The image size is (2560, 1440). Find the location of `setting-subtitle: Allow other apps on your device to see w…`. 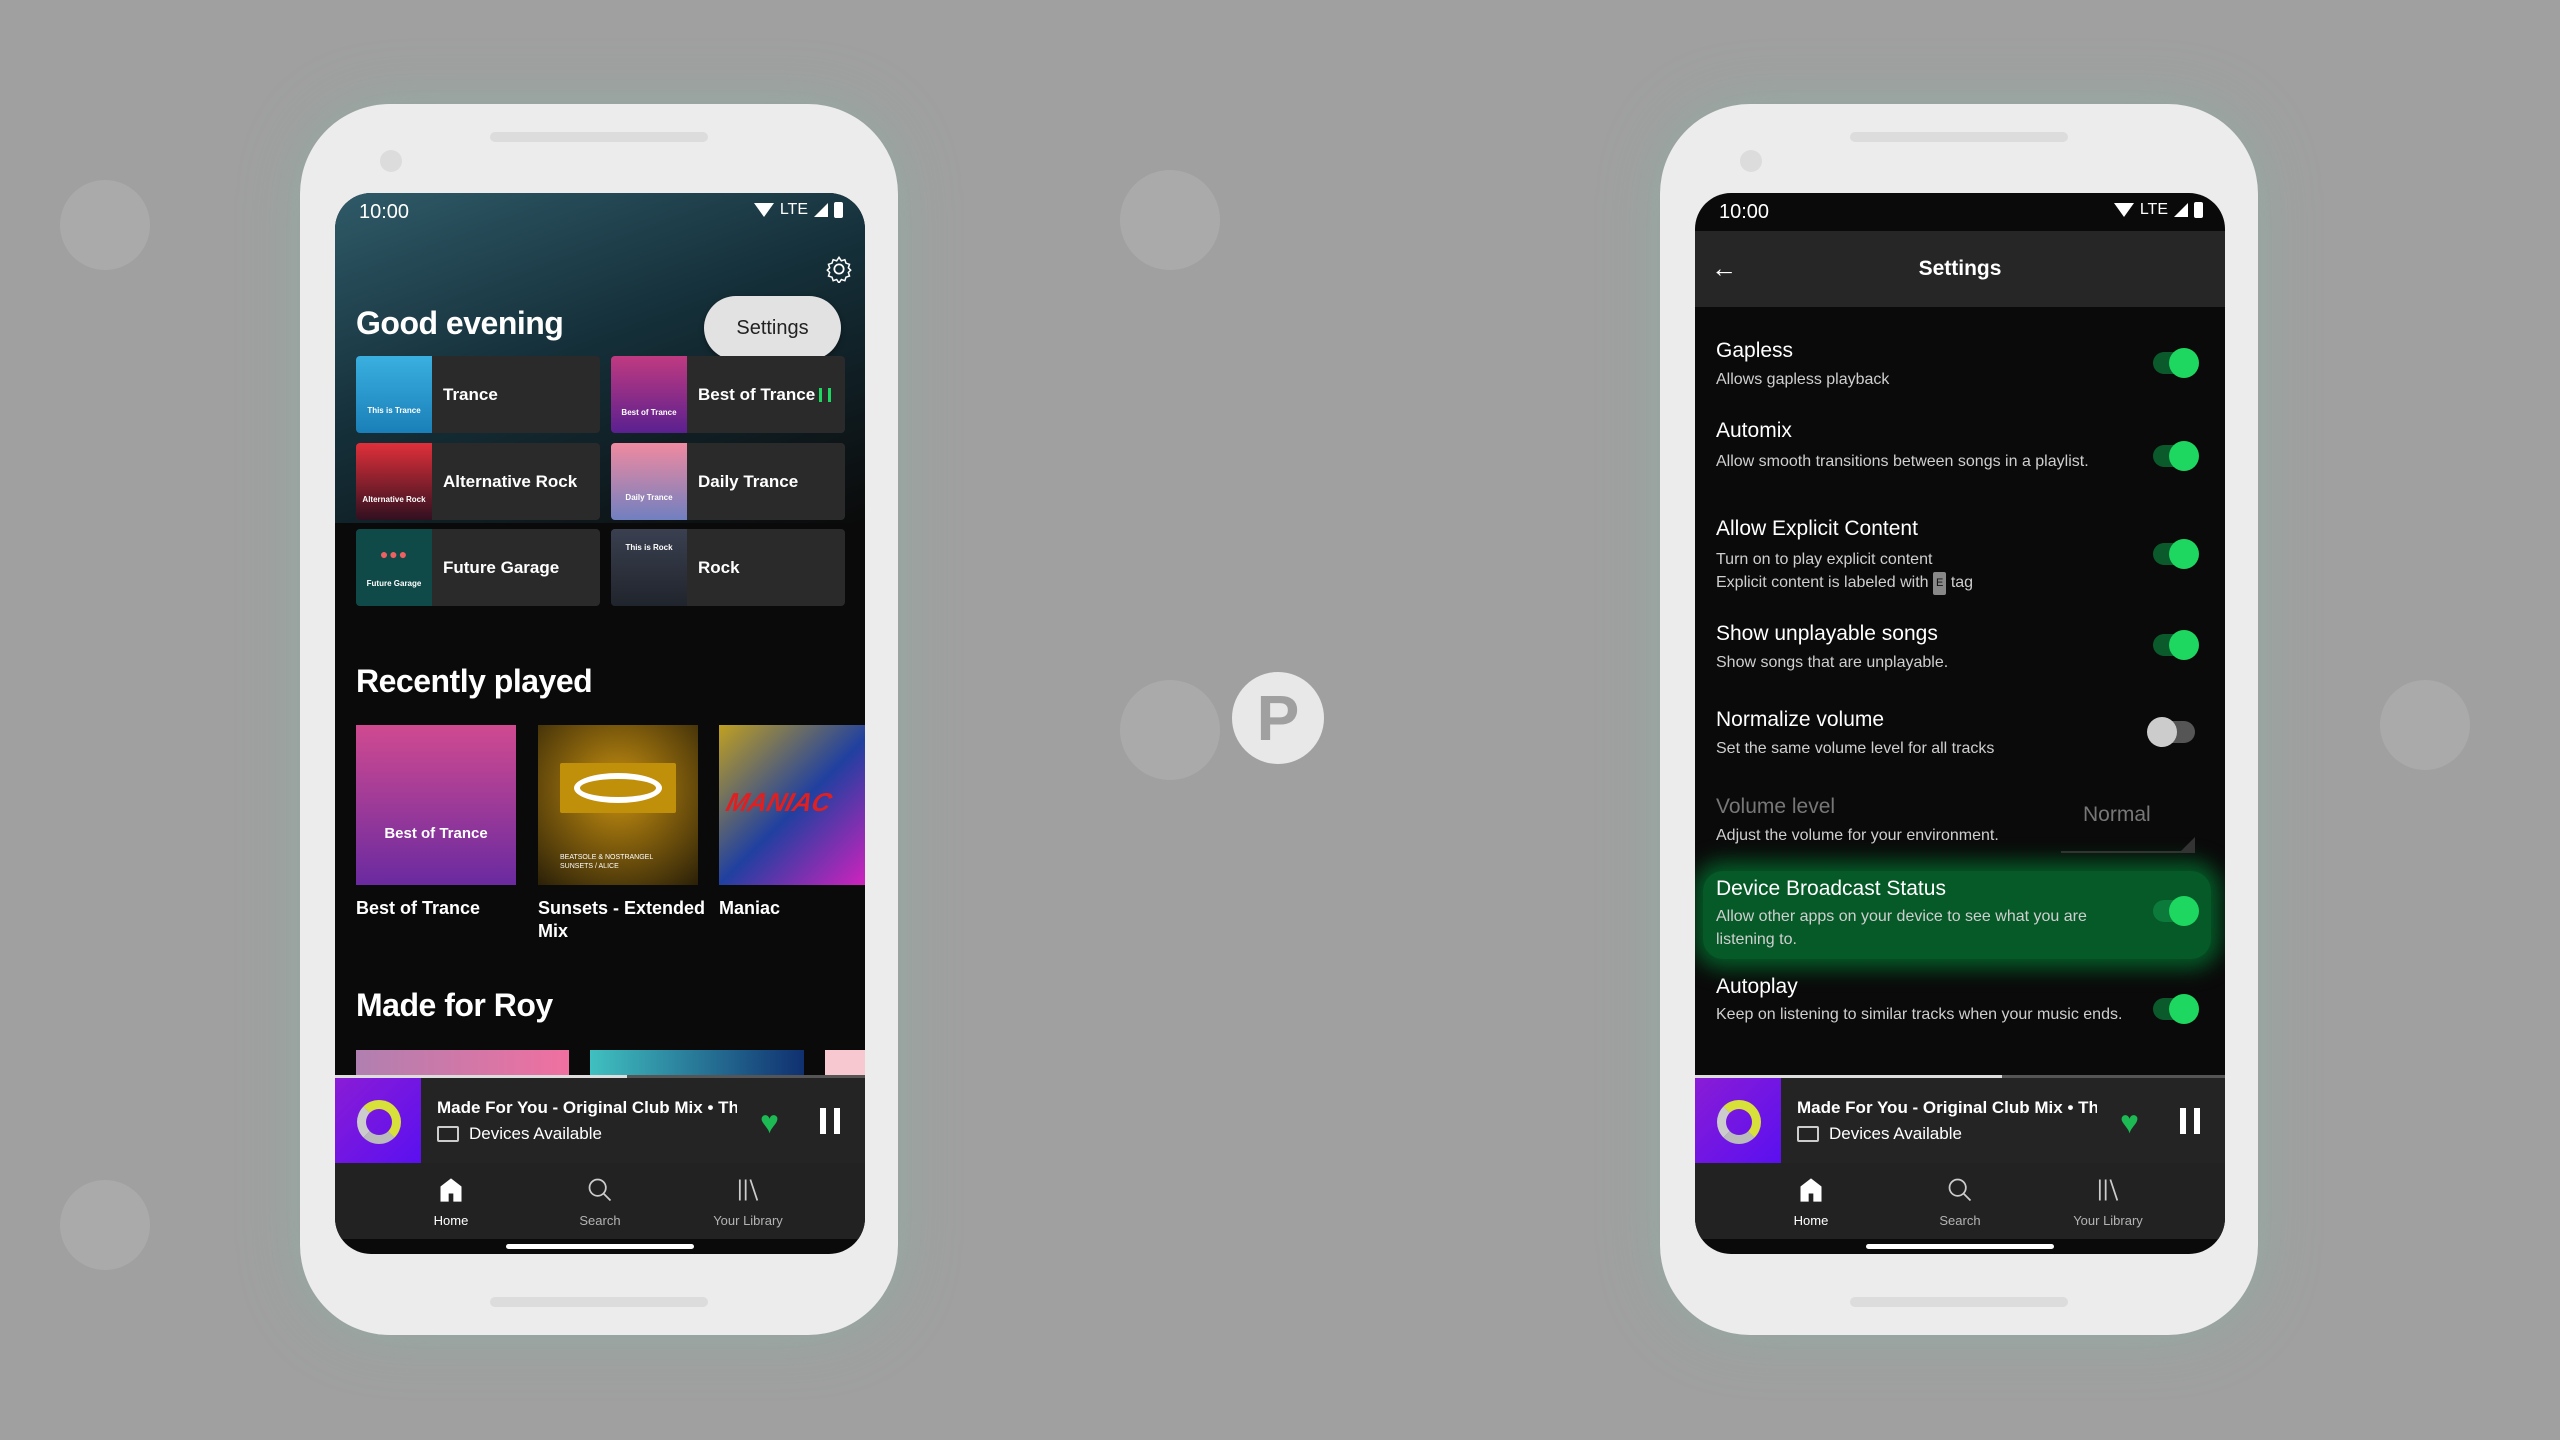

setting-subtitle: Allow other apps on your device to see w… is located at coordinates (1901, 928).